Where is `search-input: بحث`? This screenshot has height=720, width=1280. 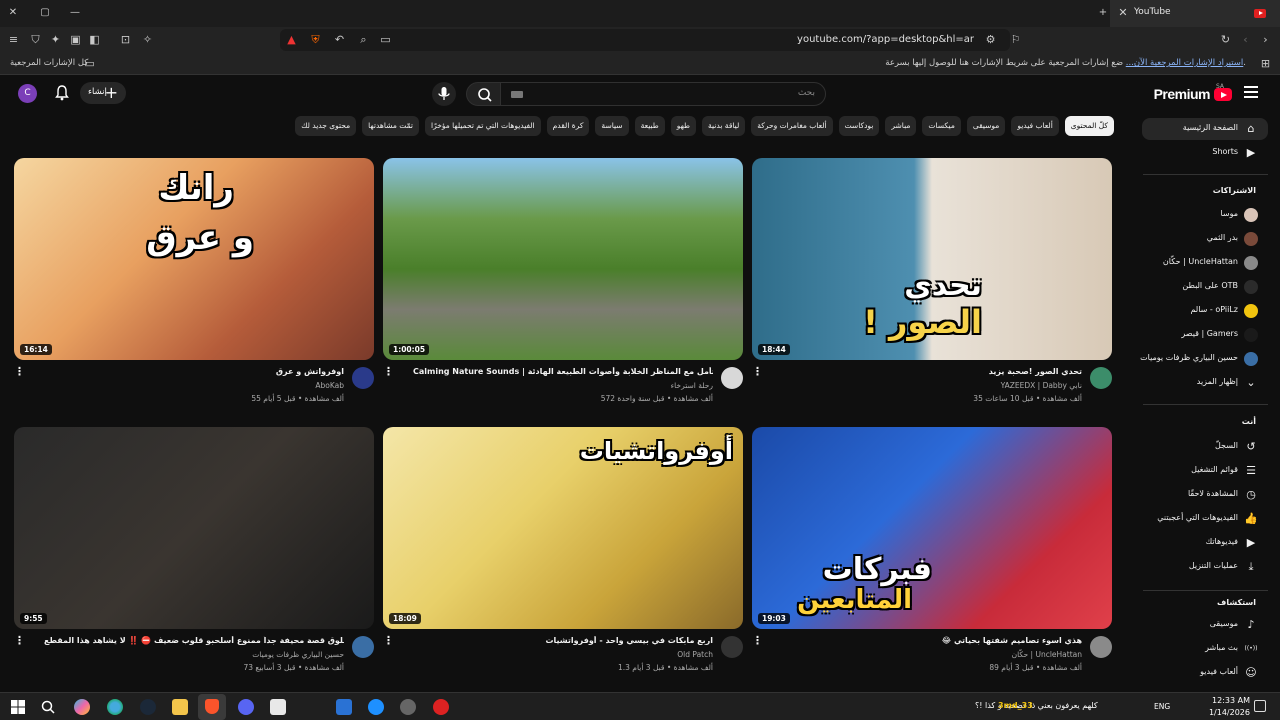
search-input: بحث is located at coordinates (663, 94).